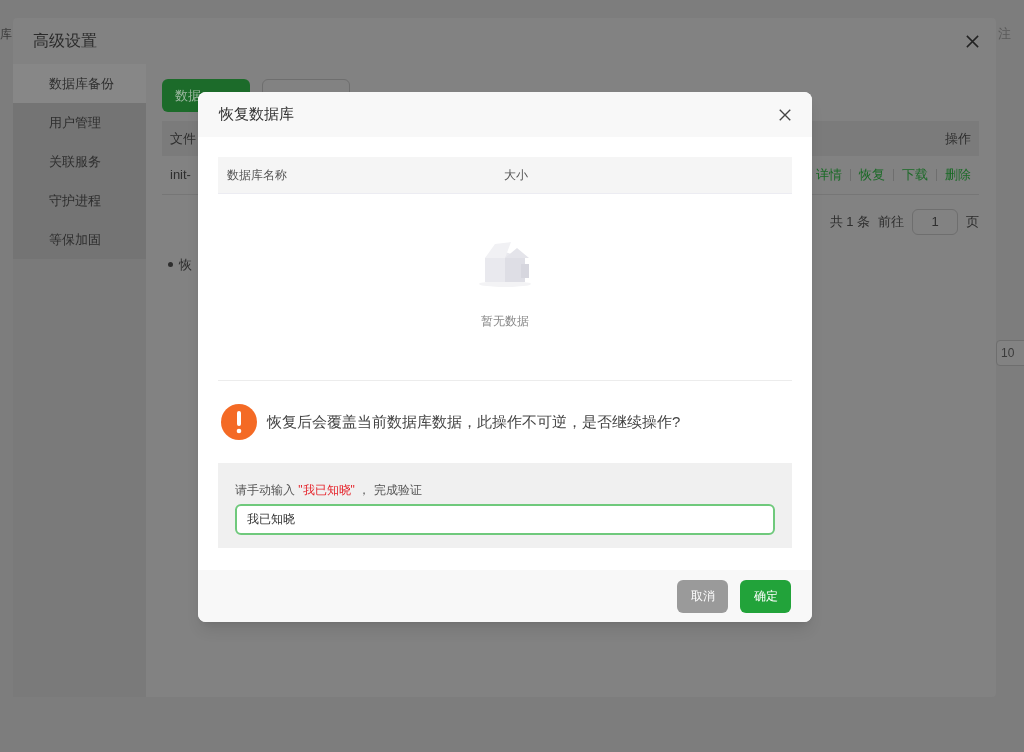 The width and height of the screenshot is (1024, 752). I want to click on warning-text: 恢复后会覆盖当前数据库数据，此操作不可逆，是否继续操作?, so click(474, 421).